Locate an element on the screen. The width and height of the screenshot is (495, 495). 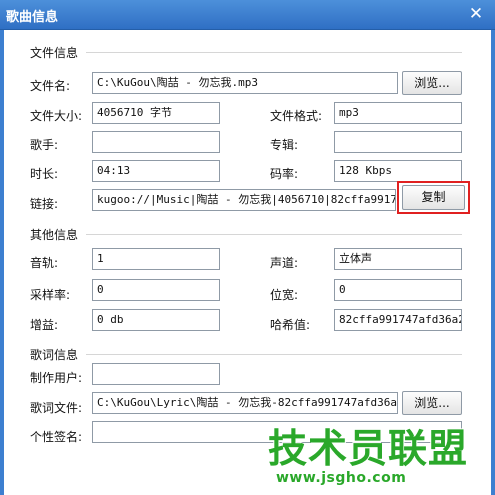
format-label: 文件格式: is located at coordinates (296, 116).